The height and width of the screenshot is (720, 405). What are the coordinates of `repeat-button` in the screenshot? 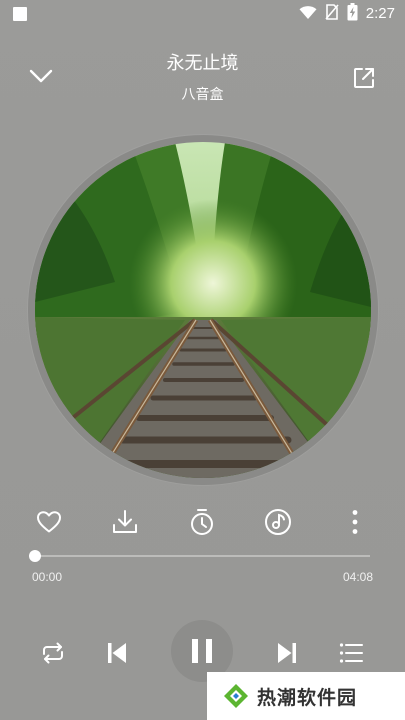 It's located at (53, 653).